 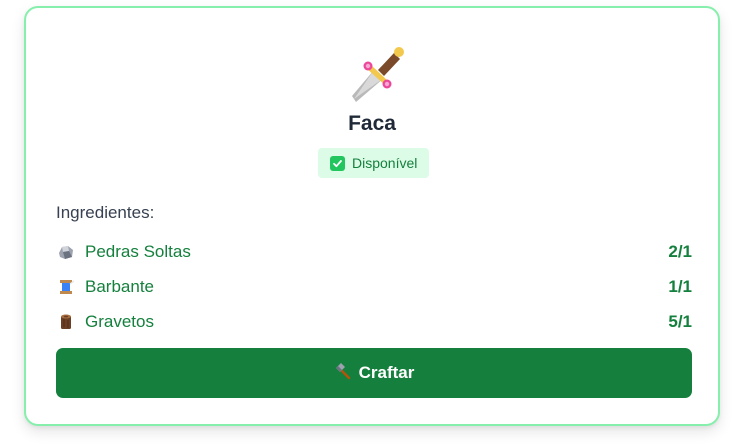 I want to click on ingredient-name: Barbante, so click(x=119, y=286).